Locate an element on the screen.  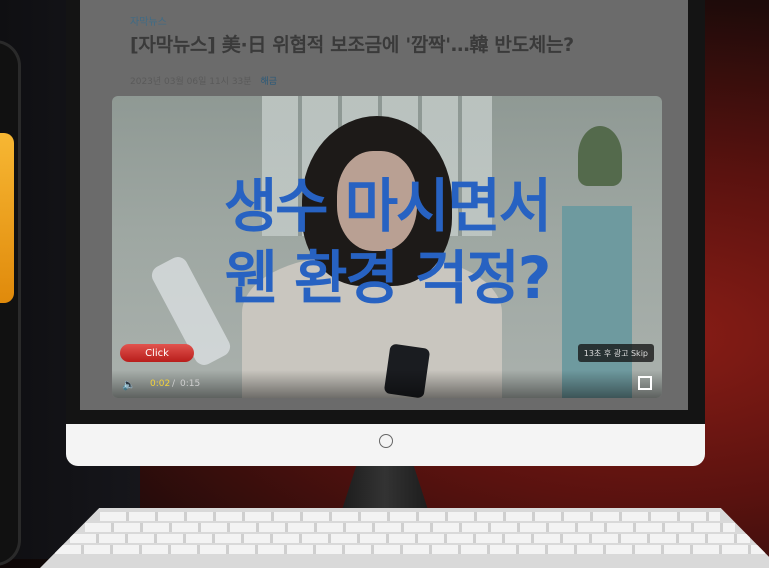
keyboard is located at coordinates (404, 538).